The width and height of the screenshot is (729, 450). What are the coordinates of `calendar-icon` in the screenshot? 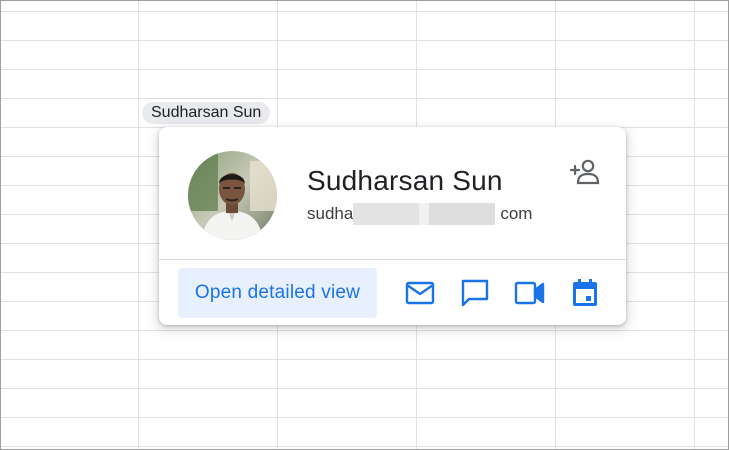 It's located at (585, 292).